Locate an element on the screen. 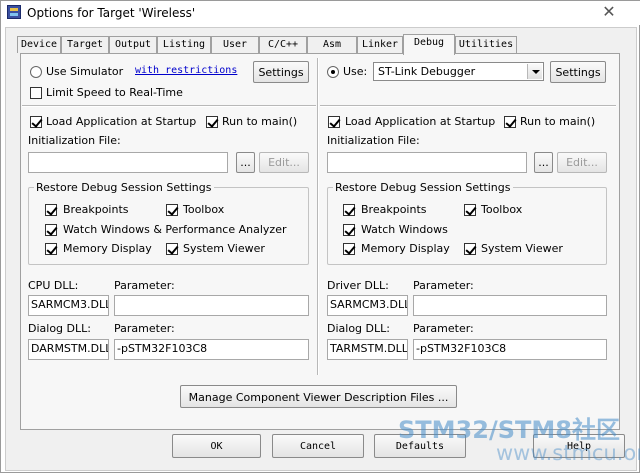 The width and height of the screenshot is (640, 473). left-system-viewer-checkbox is located at coordinates (172, 249).